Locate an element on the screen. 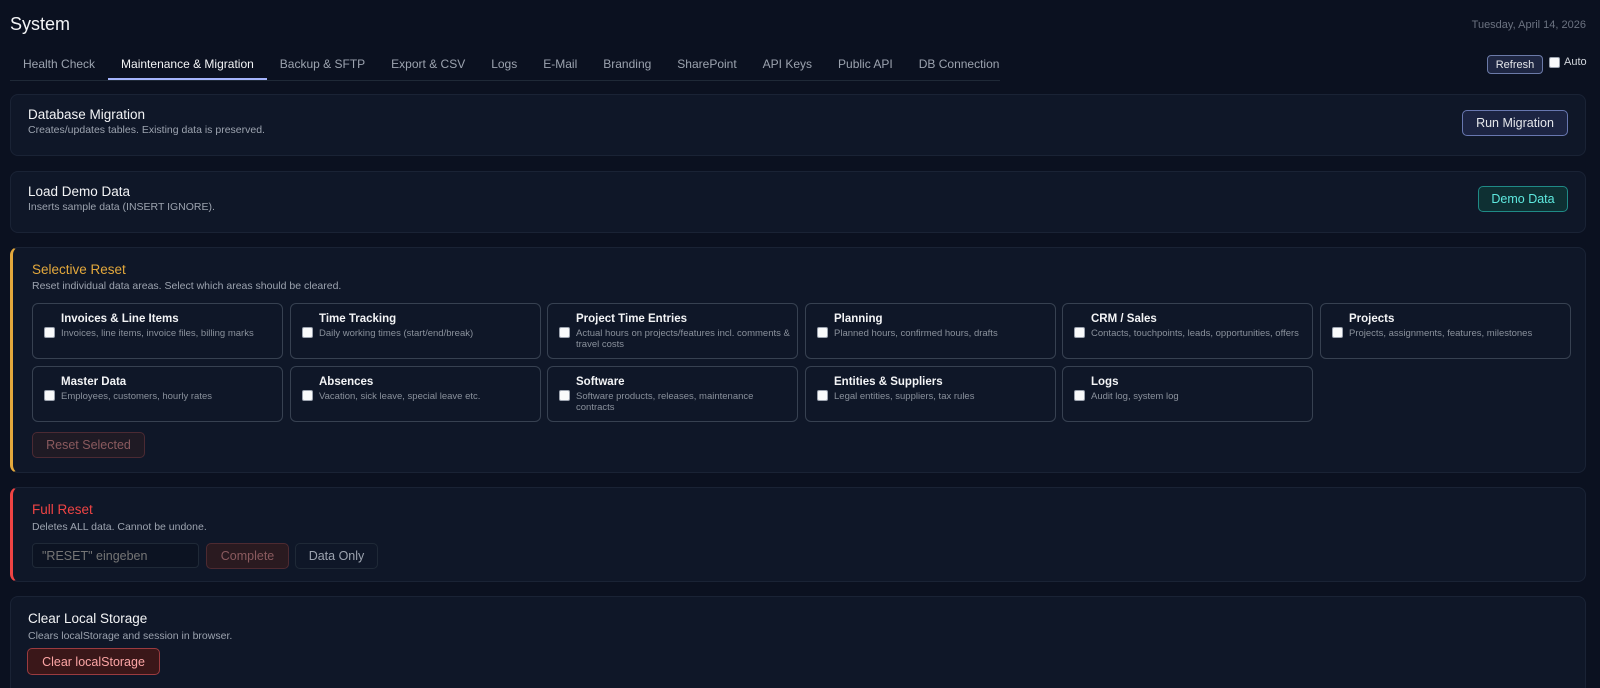  option-title: Software is located at coordinates (600, 382).